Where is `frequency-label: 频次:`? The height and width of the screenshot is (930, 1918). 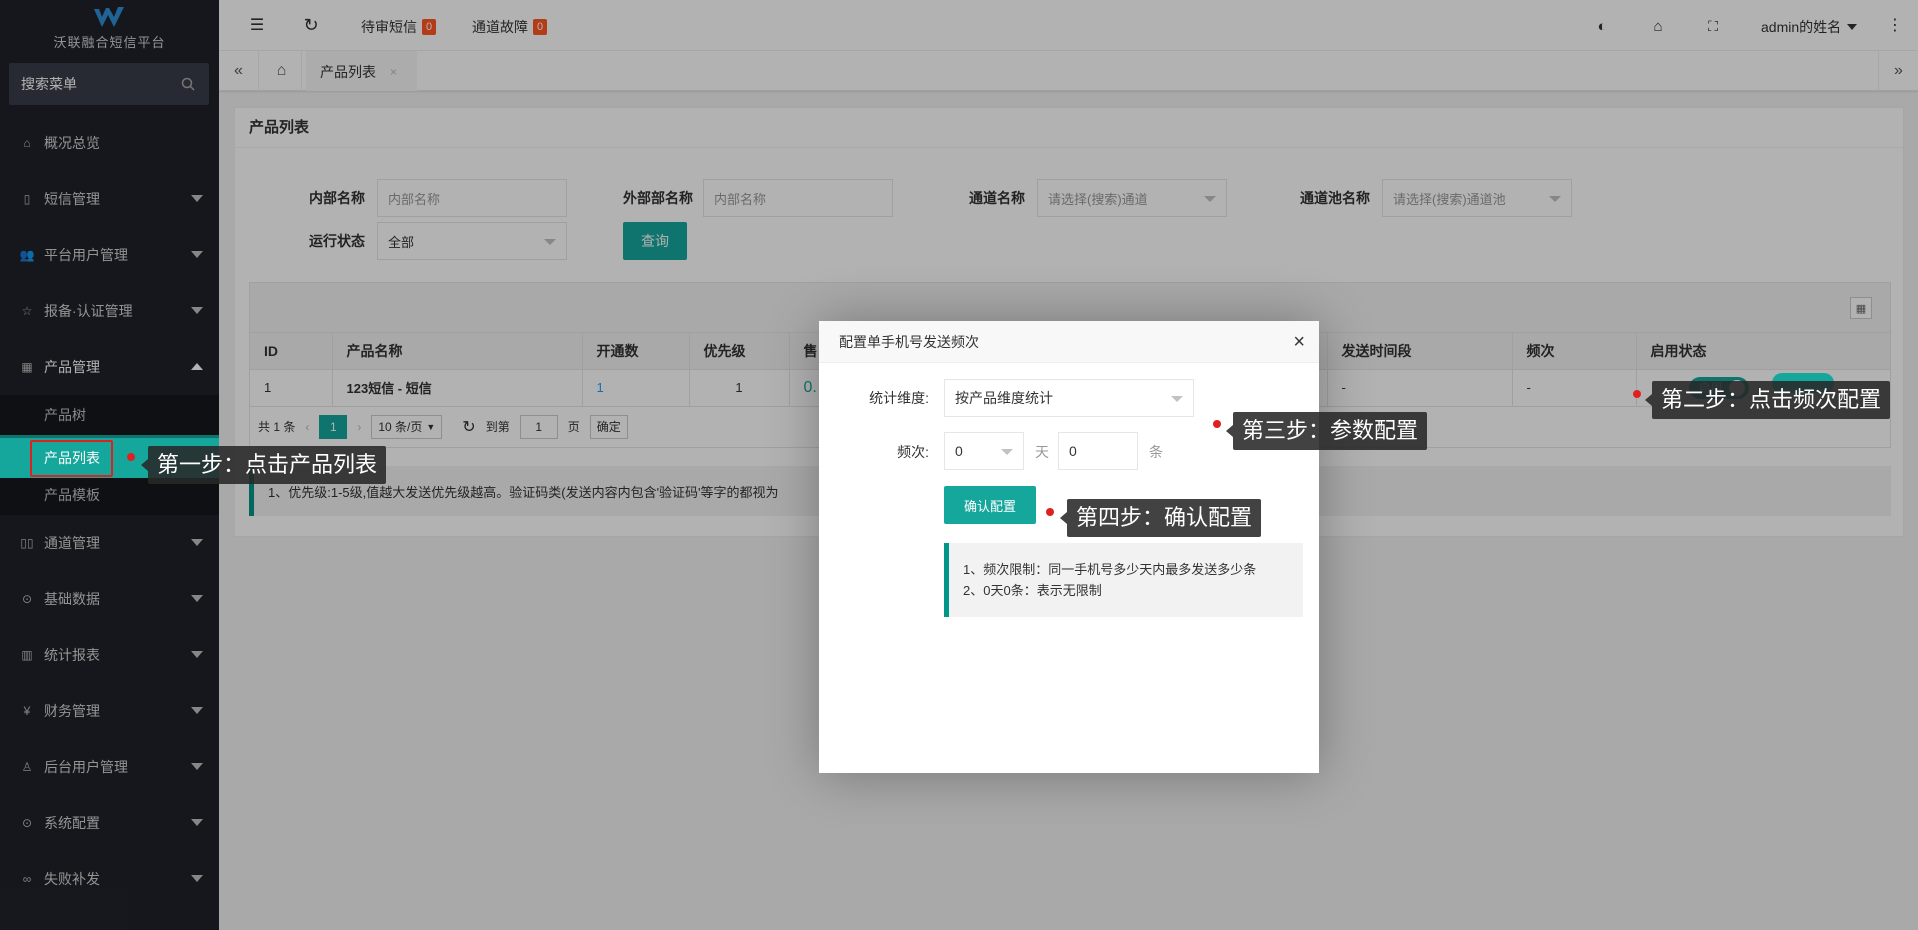 frequency-label: 频次: is located at coordinates (913, 452).